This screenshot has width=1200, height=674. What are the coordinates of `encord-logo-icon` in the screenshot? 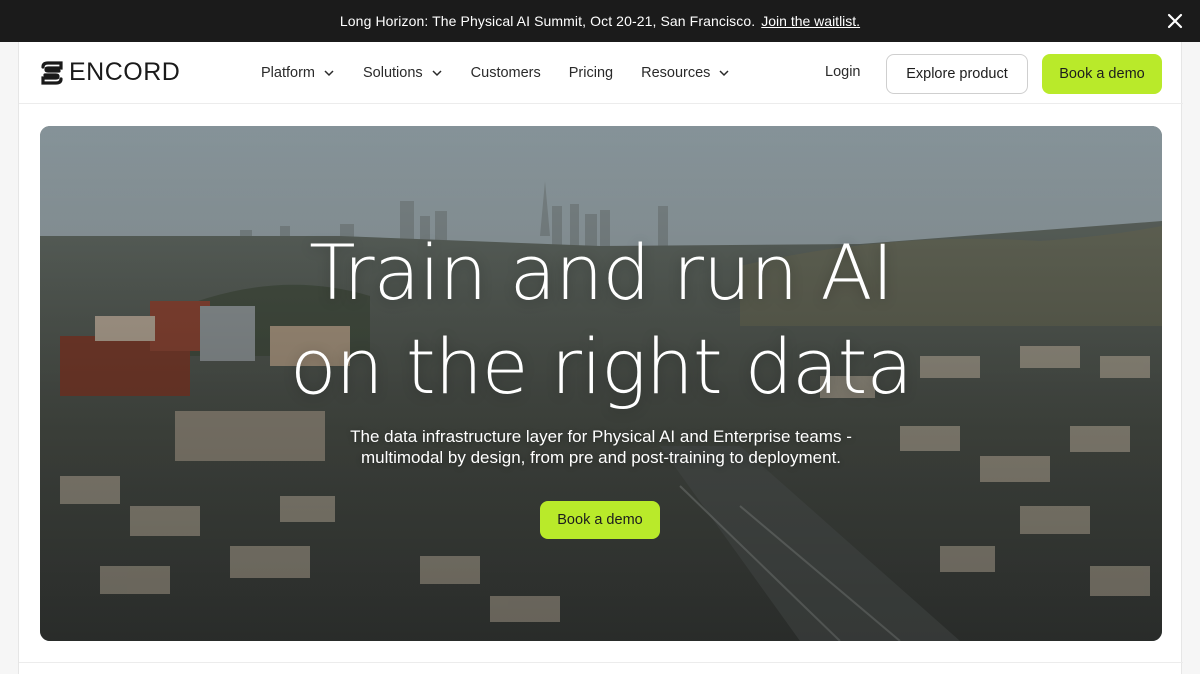 It's located at (52, 72).